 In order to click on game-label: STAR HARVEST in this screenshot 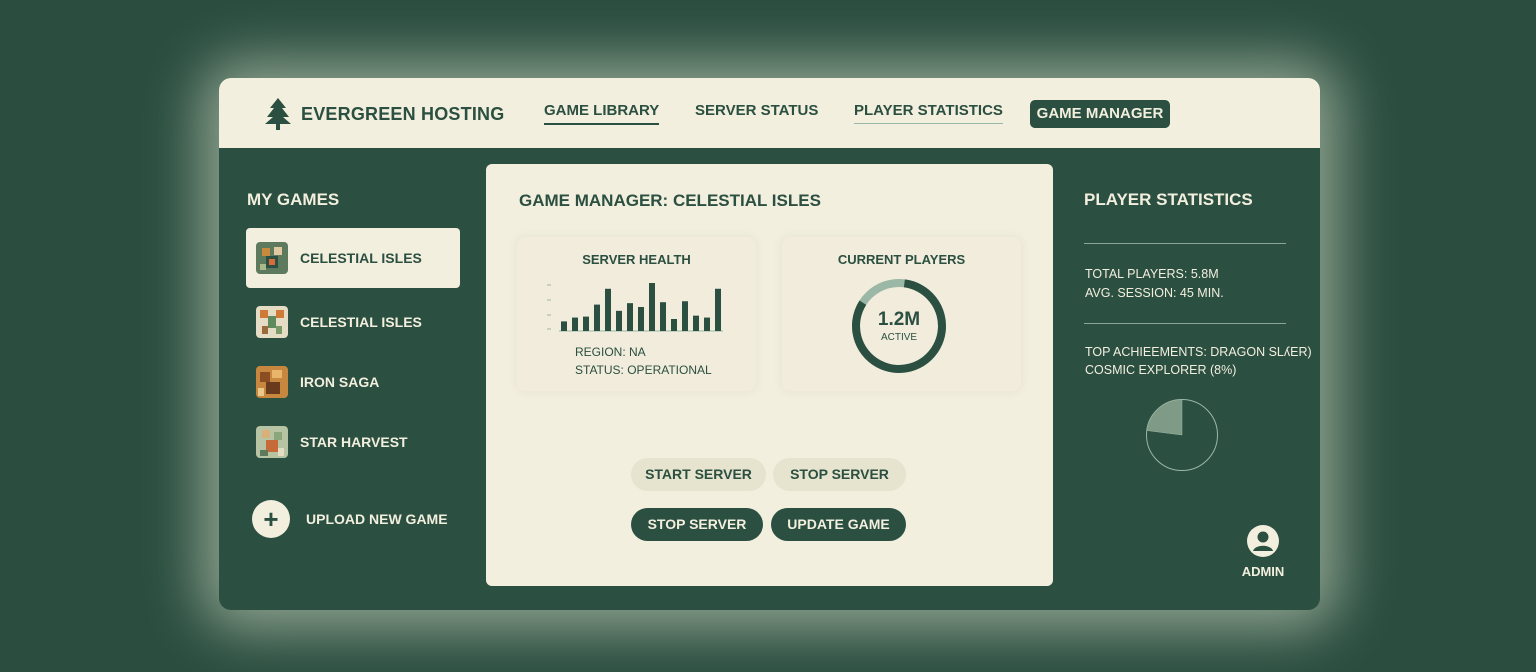, I will do `click(354, 442)`.